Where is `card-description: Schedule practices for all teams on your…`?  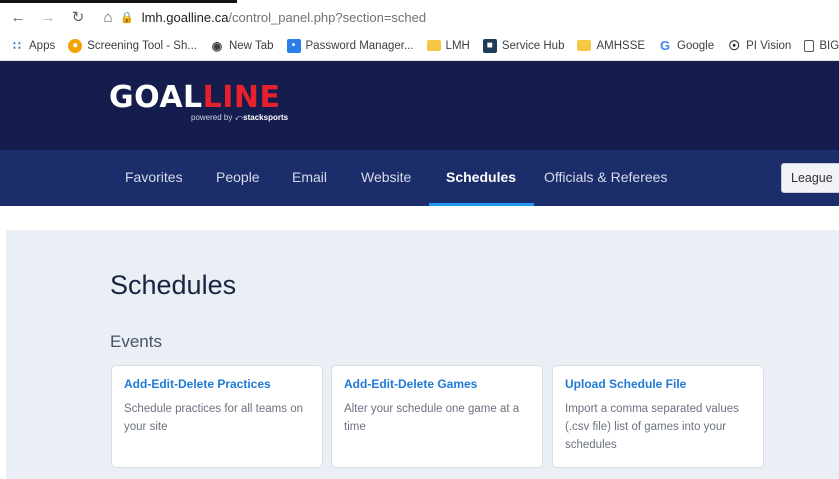
card-description: Schedule practices for all teams on your… is located at coordinates (213, 418).